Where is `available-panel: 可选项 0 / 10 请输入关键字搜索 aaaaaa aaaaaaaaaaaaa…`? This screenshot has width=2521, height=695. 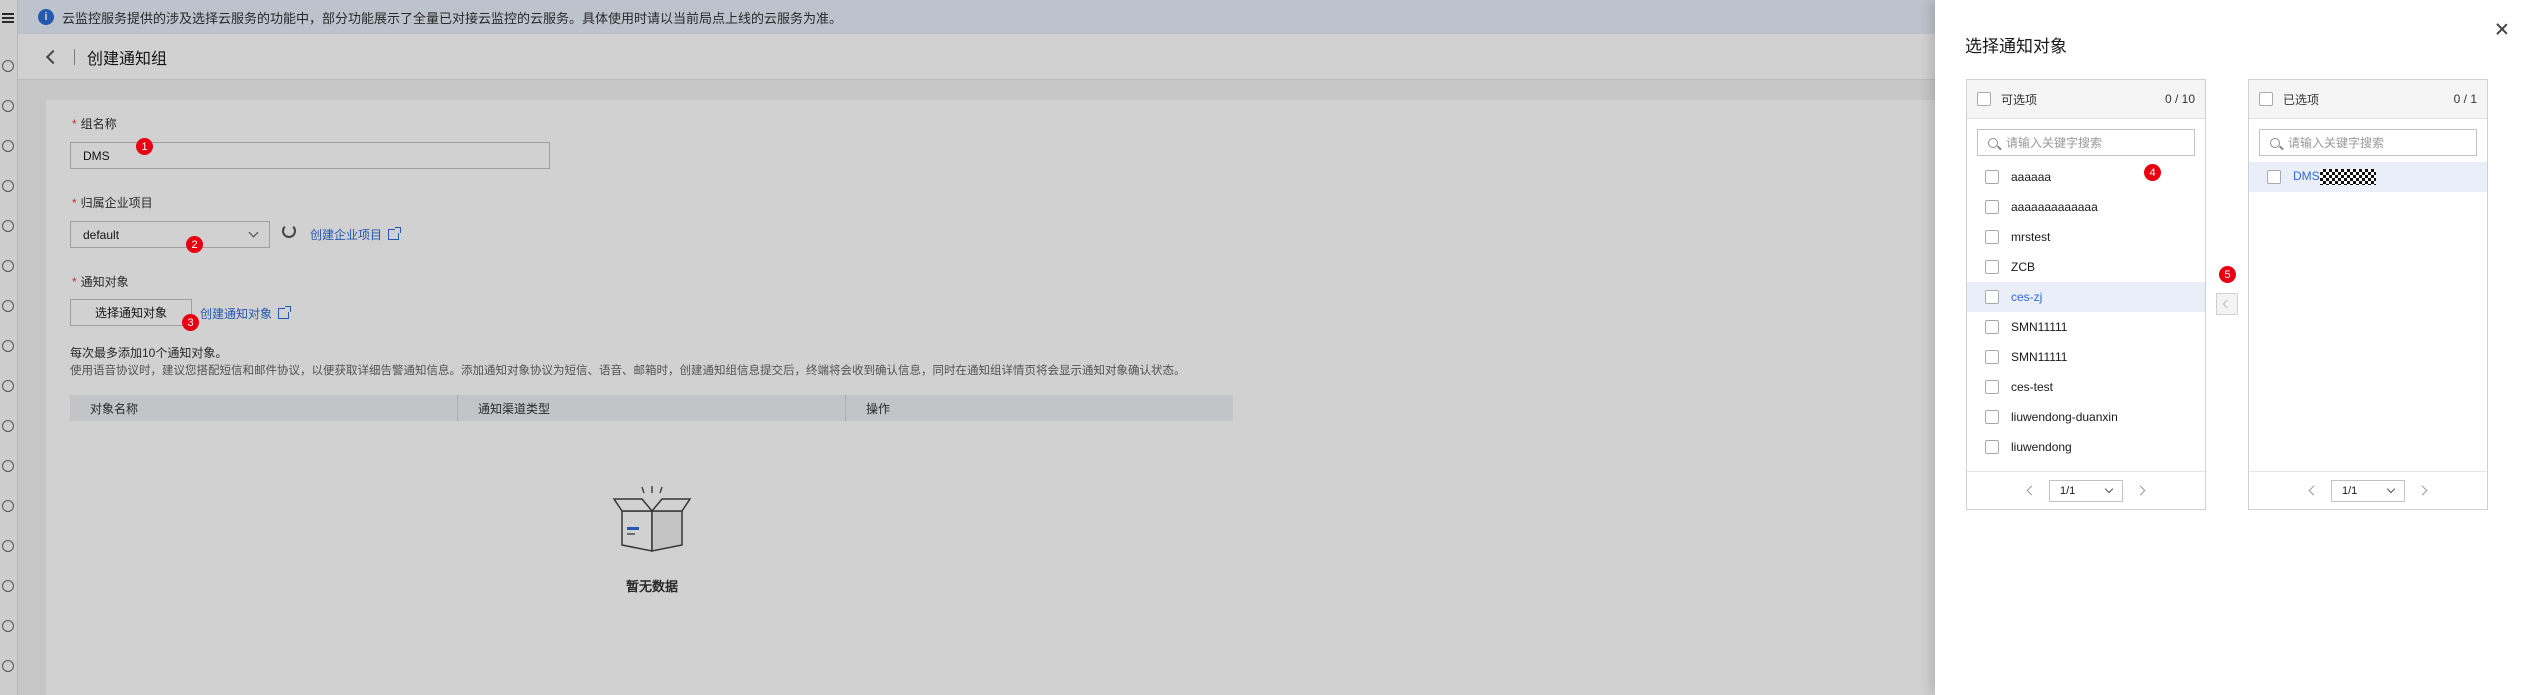
available-panel: 可选项 0 / 10 请输入关键字搜索 aaaaaa aaaaaaaaaaaaa… is located at coordinates (2086, 294).